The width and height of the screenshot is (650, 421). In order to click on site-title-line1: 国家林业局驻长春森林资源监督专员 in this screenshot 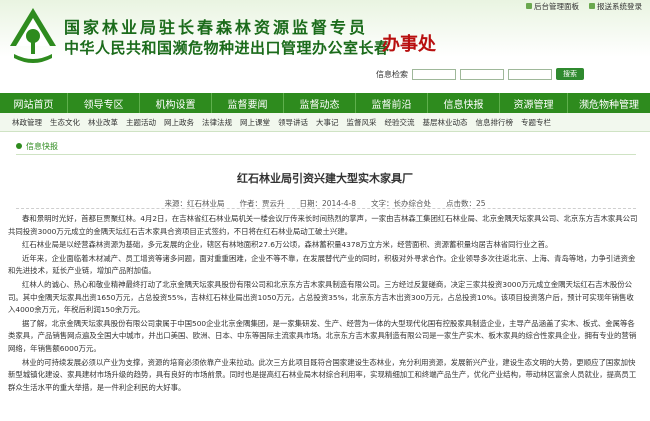, I will do `click(216, 27)`.